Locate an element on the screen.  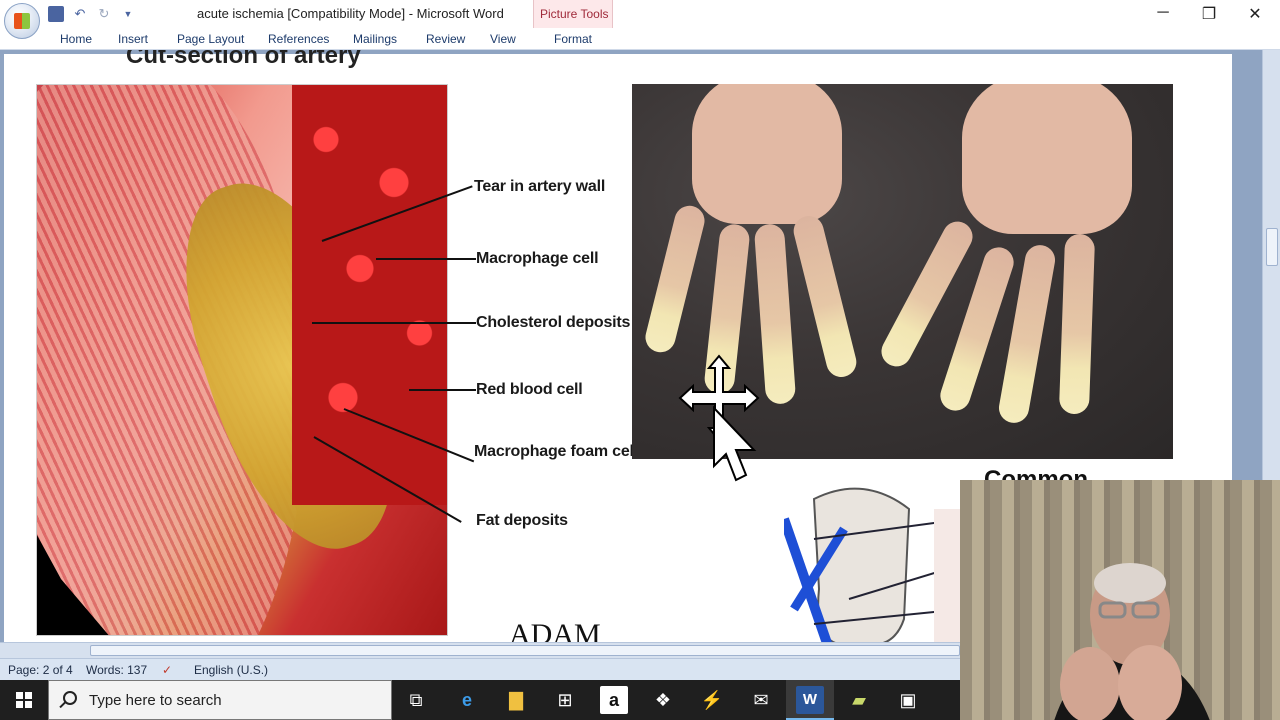
label-macrophage: Macrophage cell is located at coordinates (537, 258).